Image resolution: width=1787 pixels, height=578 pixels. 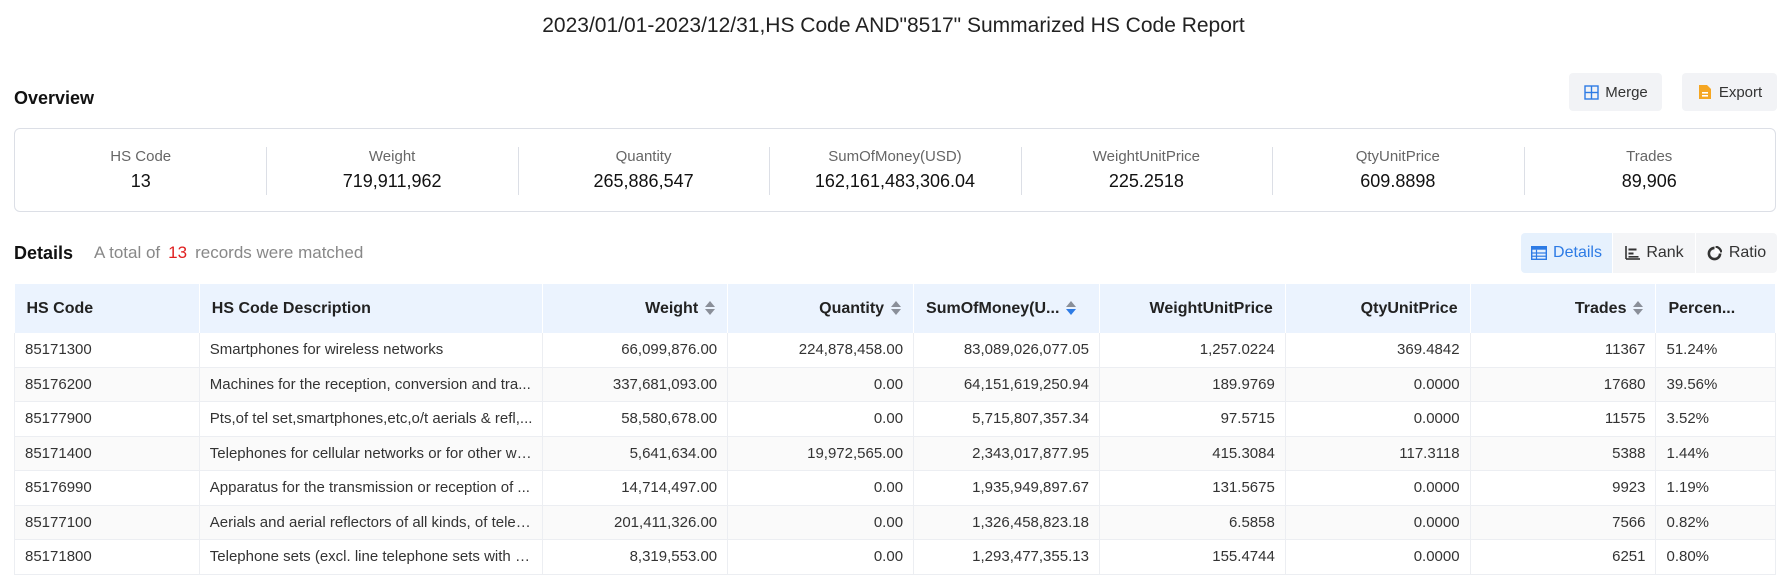 What do you see at coordinates (643, 156) in the screenshot?
I see `stat-label: Quantity` at bounding box center [643, 156].